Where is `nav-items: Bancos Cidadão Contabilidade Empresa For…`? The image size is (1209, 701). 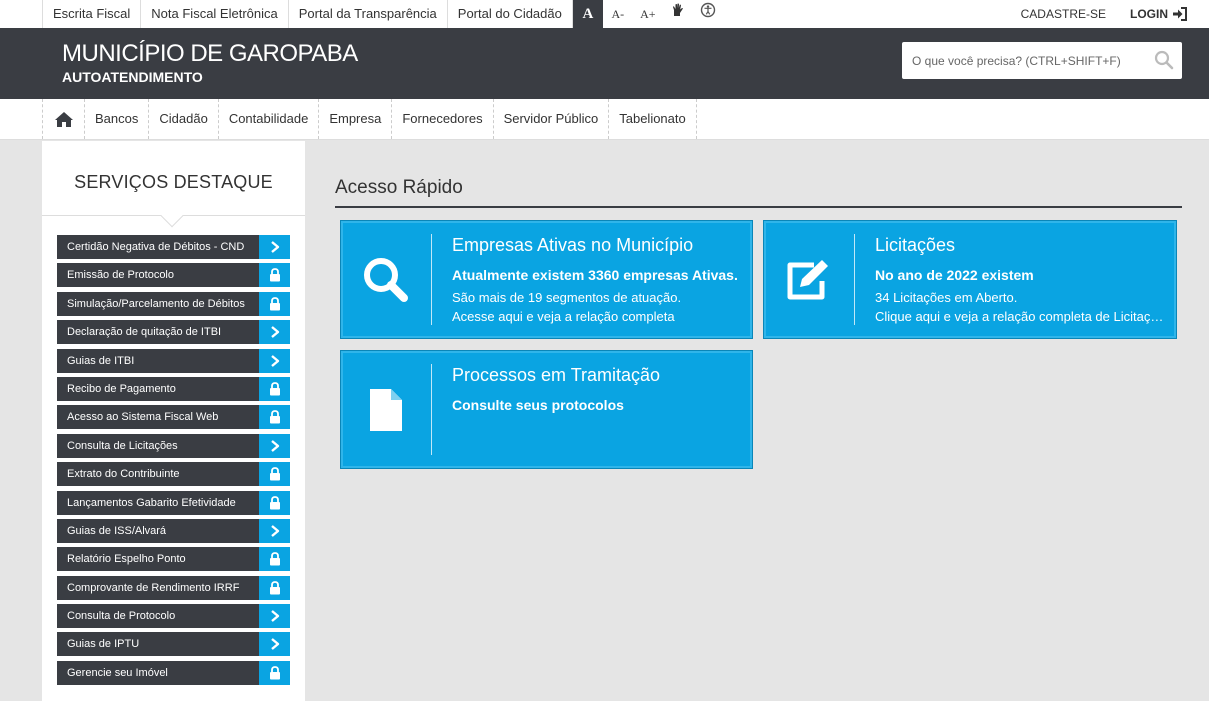 nav-items: Bancos Cidadão Contabilidade Empresa For… is located at coordinates (369, 119).